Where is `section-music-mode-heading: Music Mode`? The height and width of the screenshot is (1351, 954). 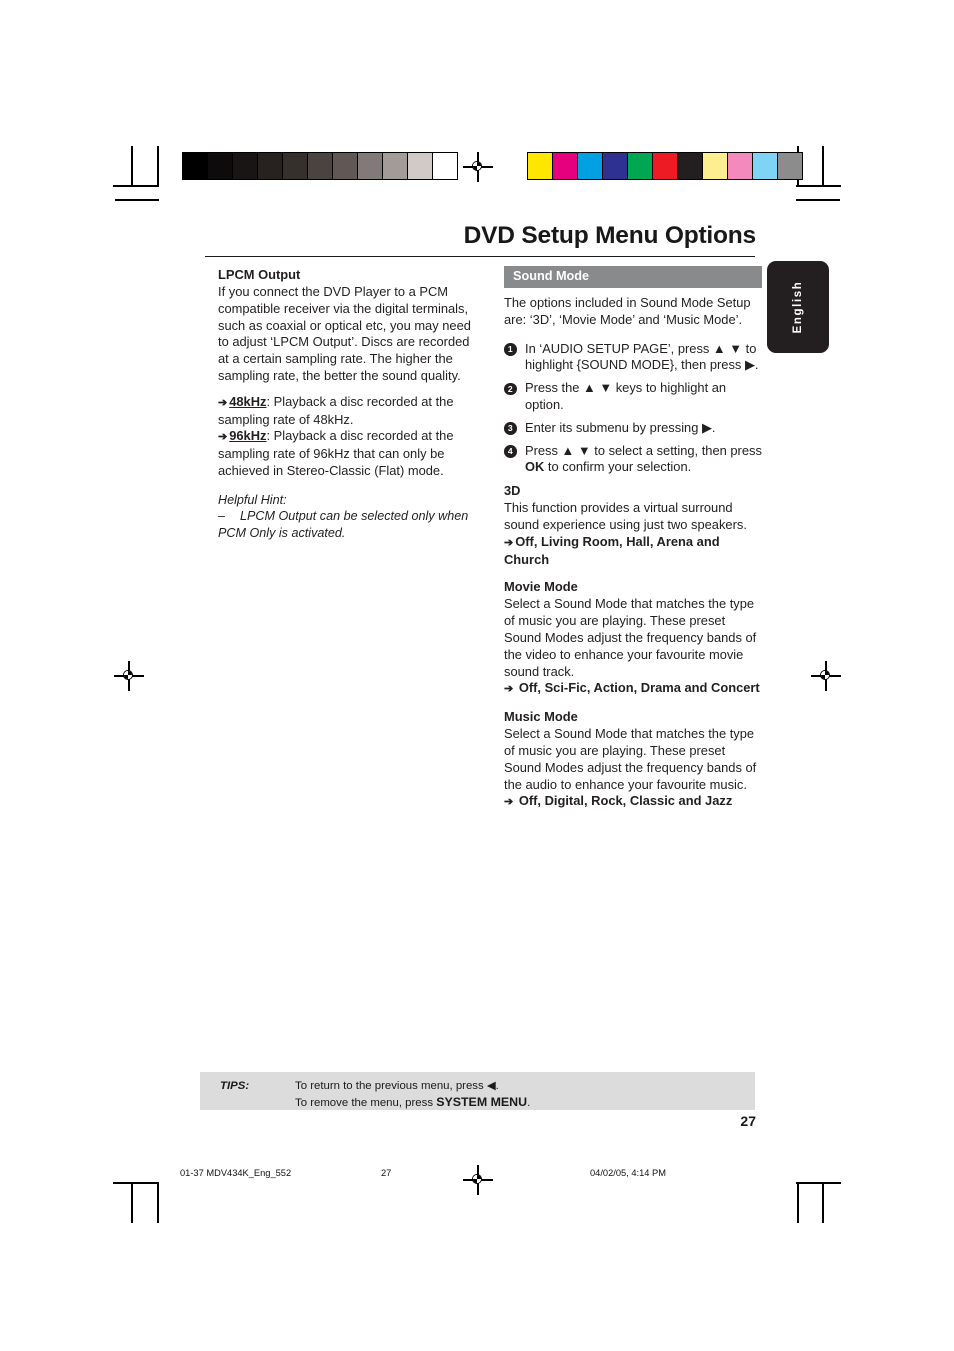
section-music-mode-heading: Music Mode is located at coordinates (541, 717).